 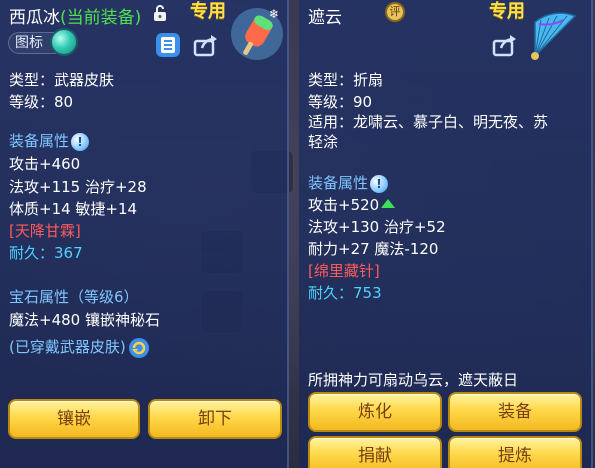 I want to click on rating-badge-text: 评, so click(x=395, y=11).